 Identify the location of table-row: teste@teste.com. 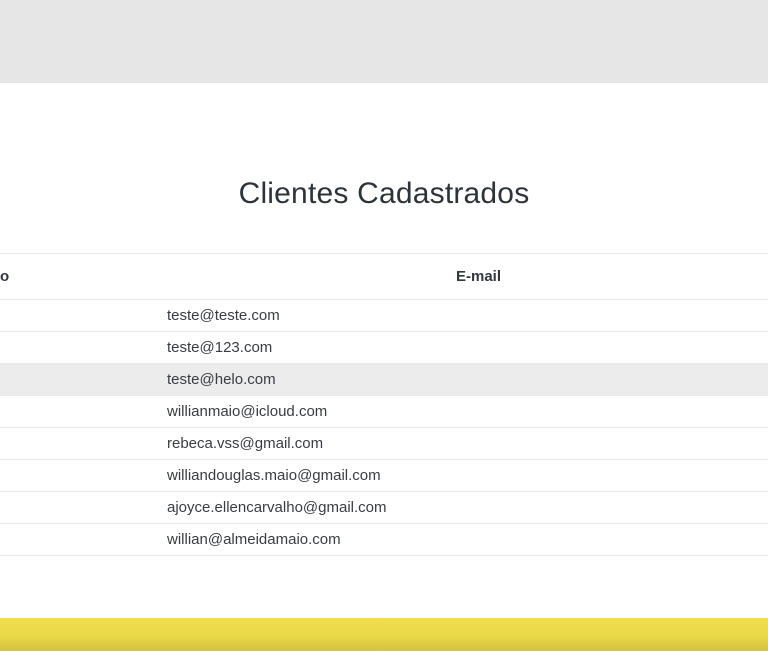
(384, 315).